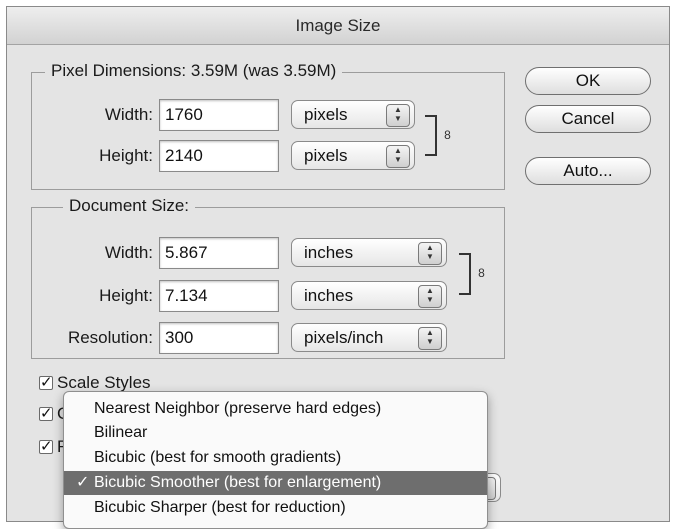 This screenshot has width=679, height=529. What do you see at coordinates (126, 155) in the screenshot?
I see `pixel-height-label: Height:` at bounding box center [126, 155].